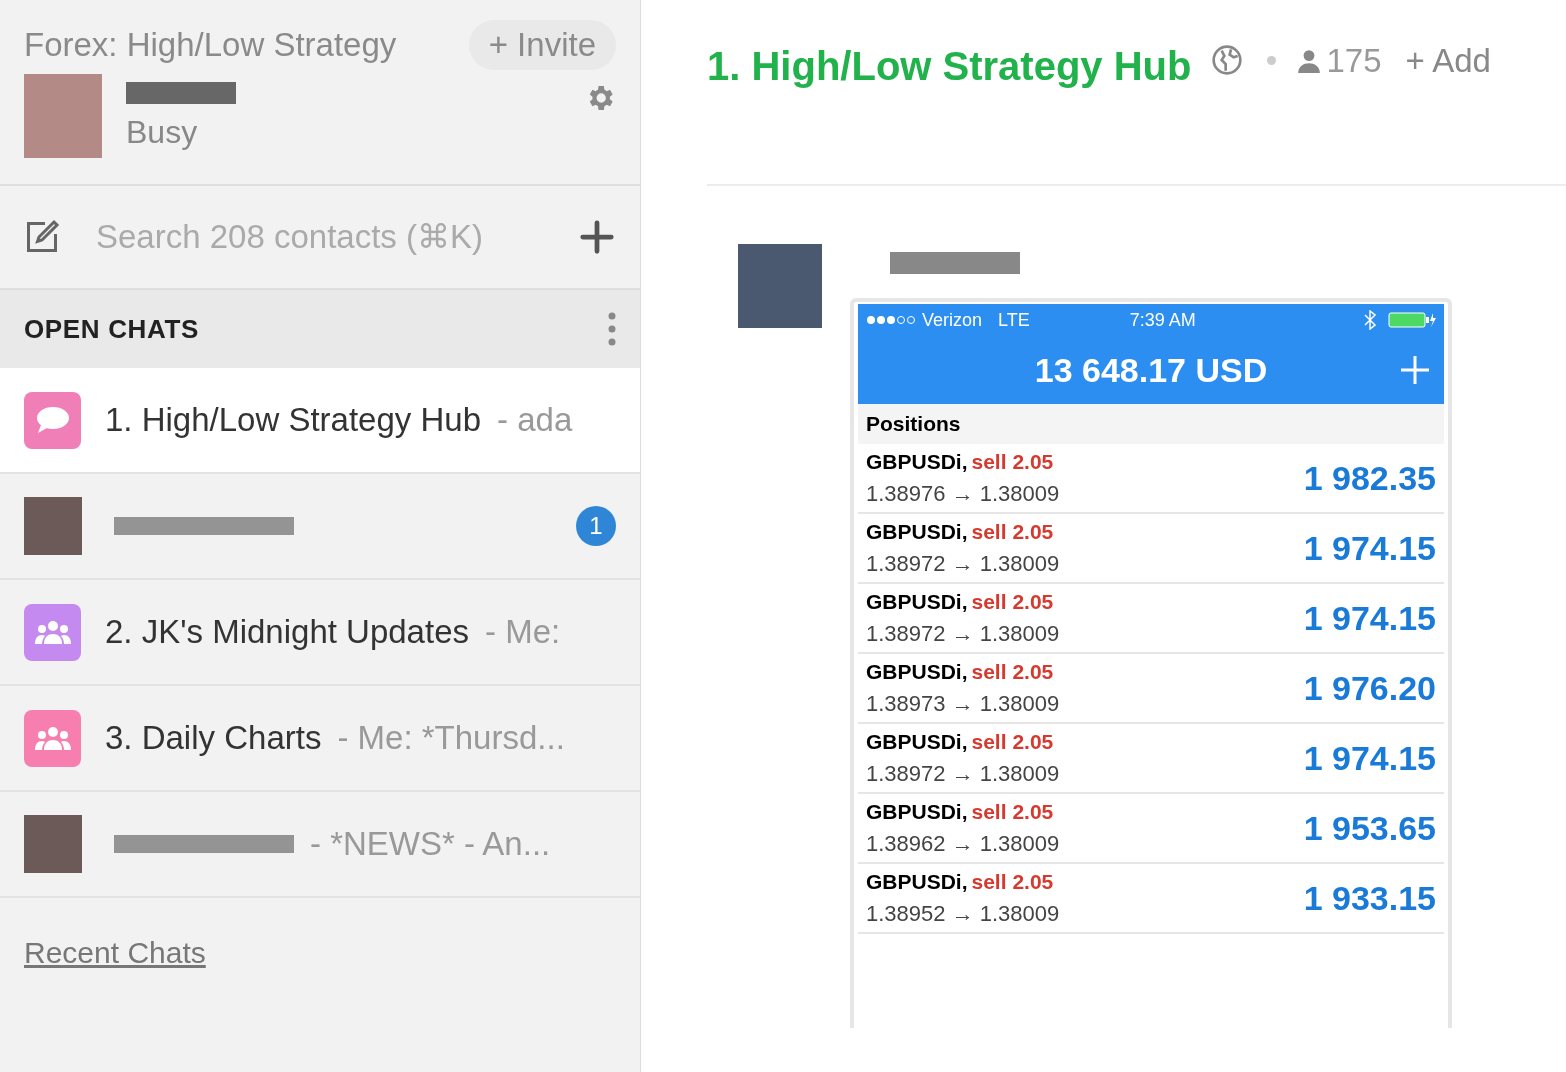 The height and width of the screenshot is (1072, 1566). I want to click on positions-heading: Positions, so click(913, 424).